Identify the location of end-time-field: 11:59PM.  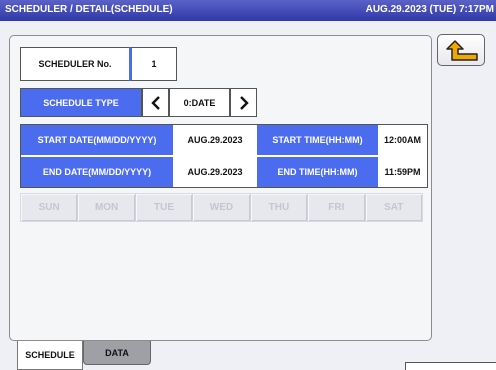
(402, 172).